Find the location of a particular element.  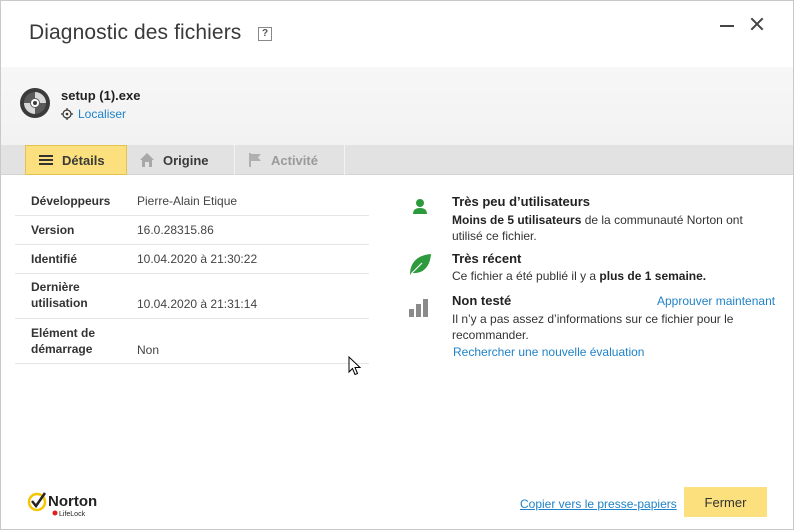

help-icon: ? is located at coordinates (265, 34).